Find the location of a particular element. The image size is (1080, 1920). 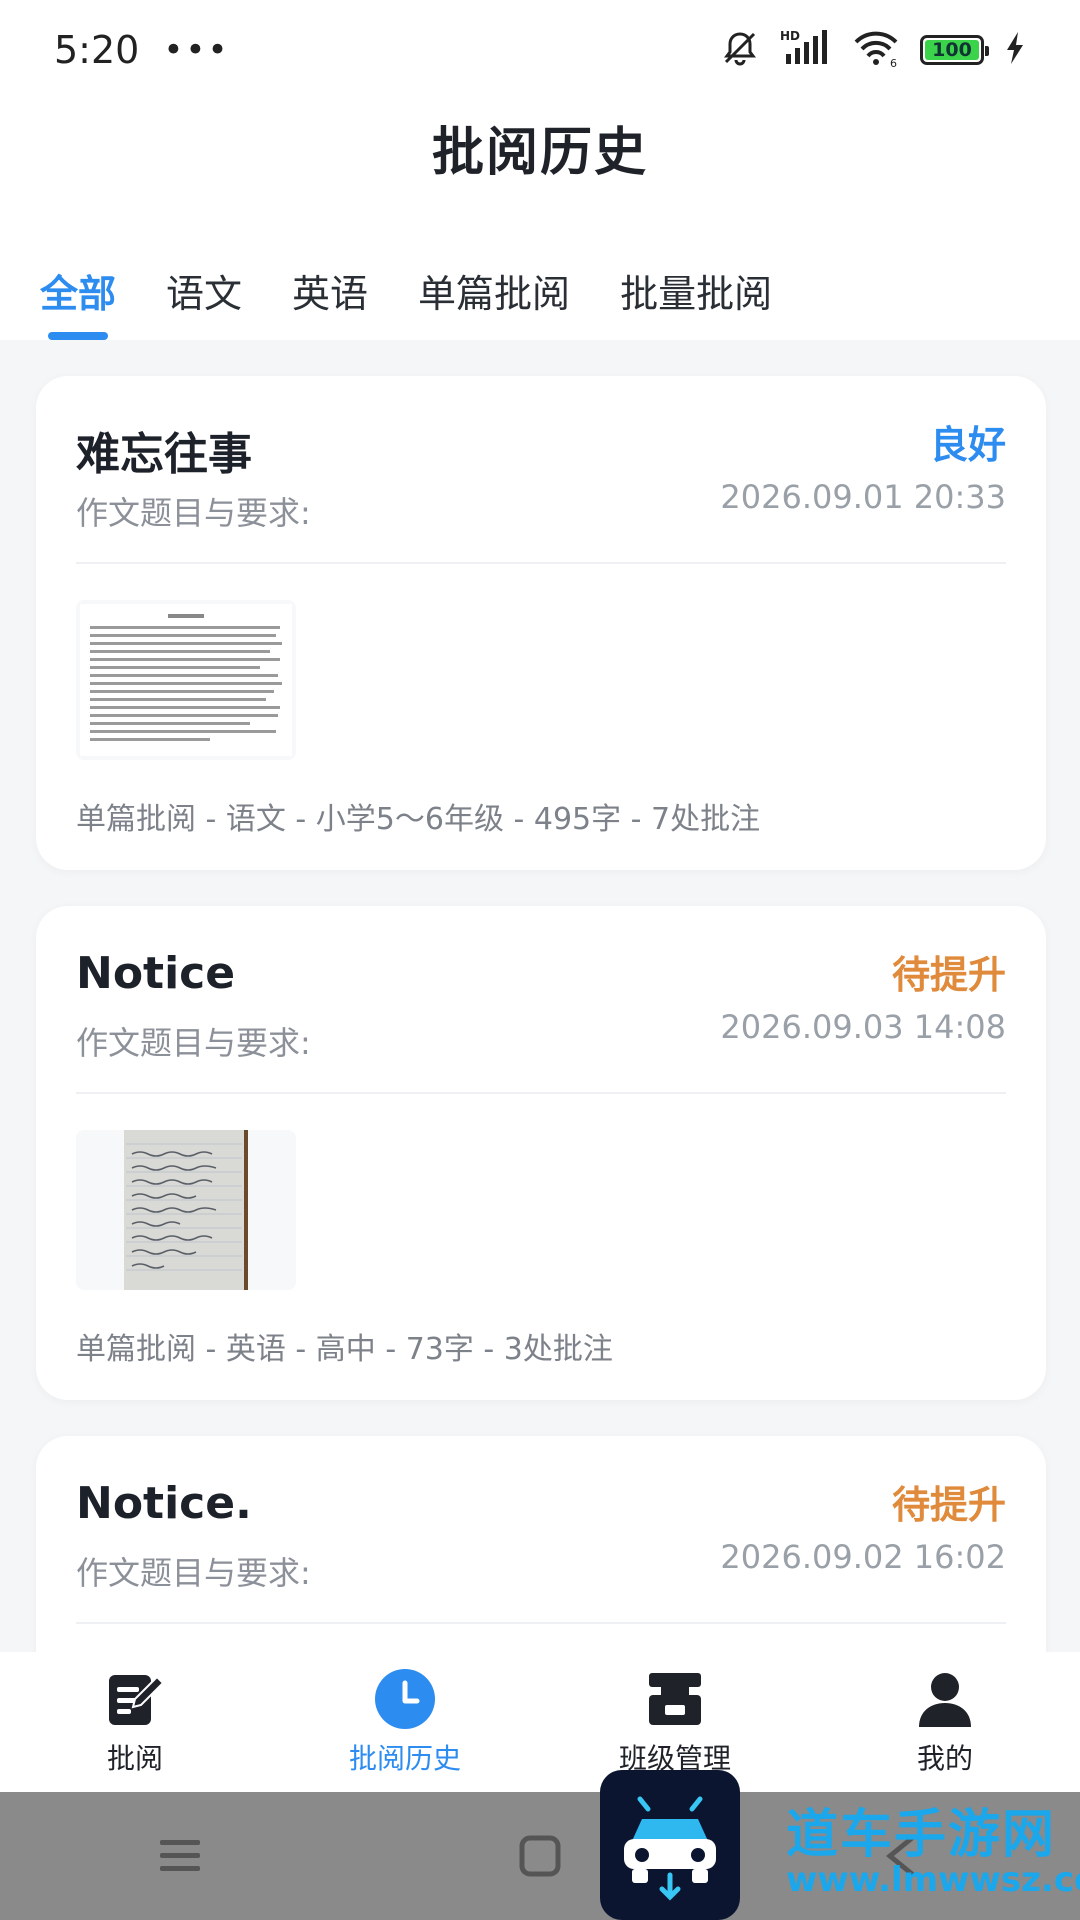

class-icon is located at coordinates (675, 1699).